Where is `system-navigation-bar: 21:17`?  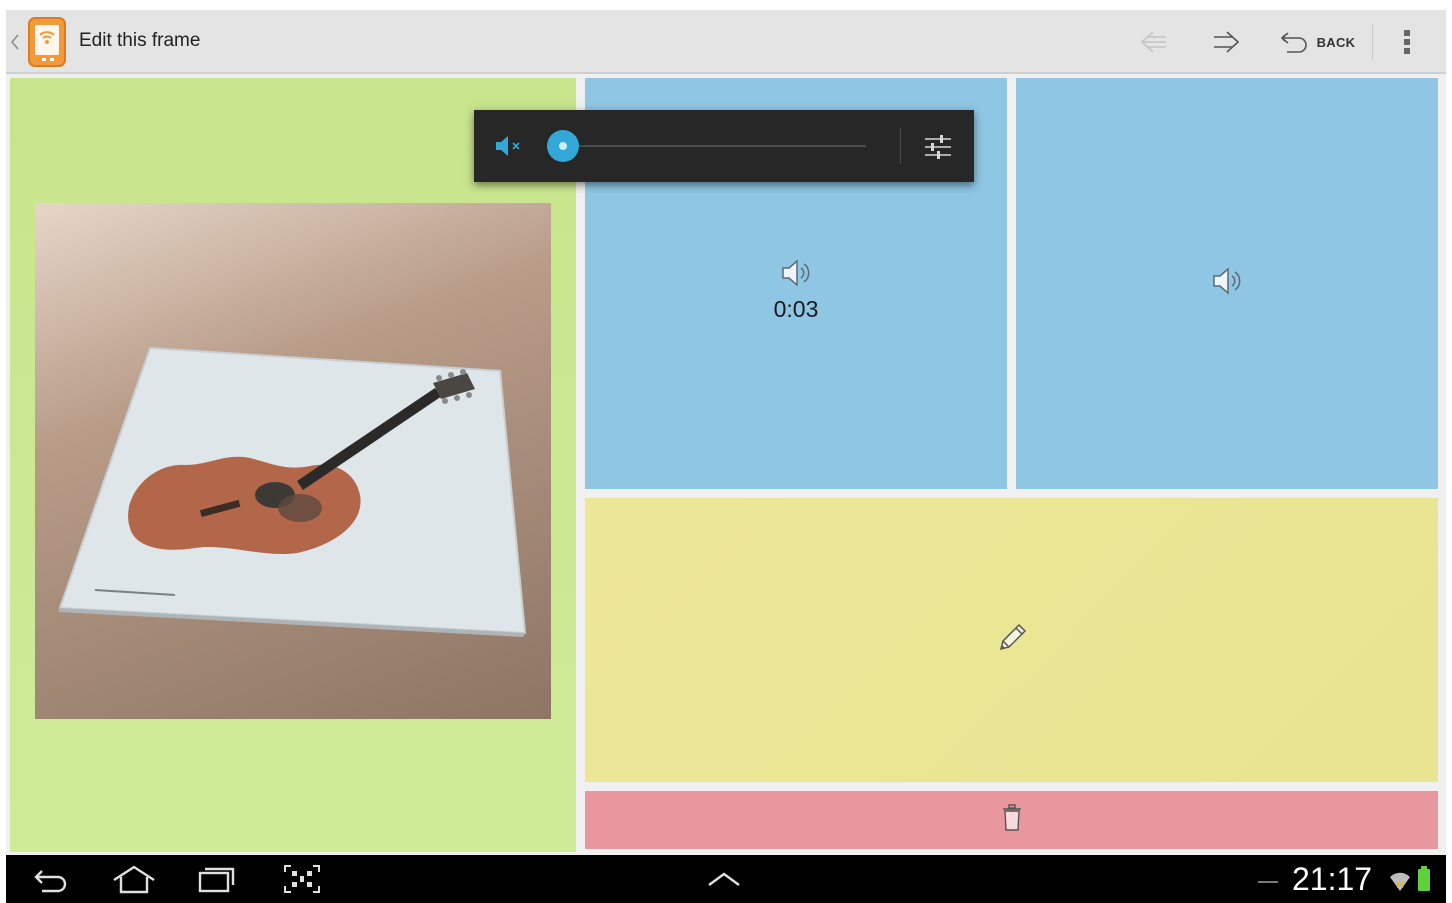 system-navigation-bar: 21:17 is located at coordinates (726, 879).